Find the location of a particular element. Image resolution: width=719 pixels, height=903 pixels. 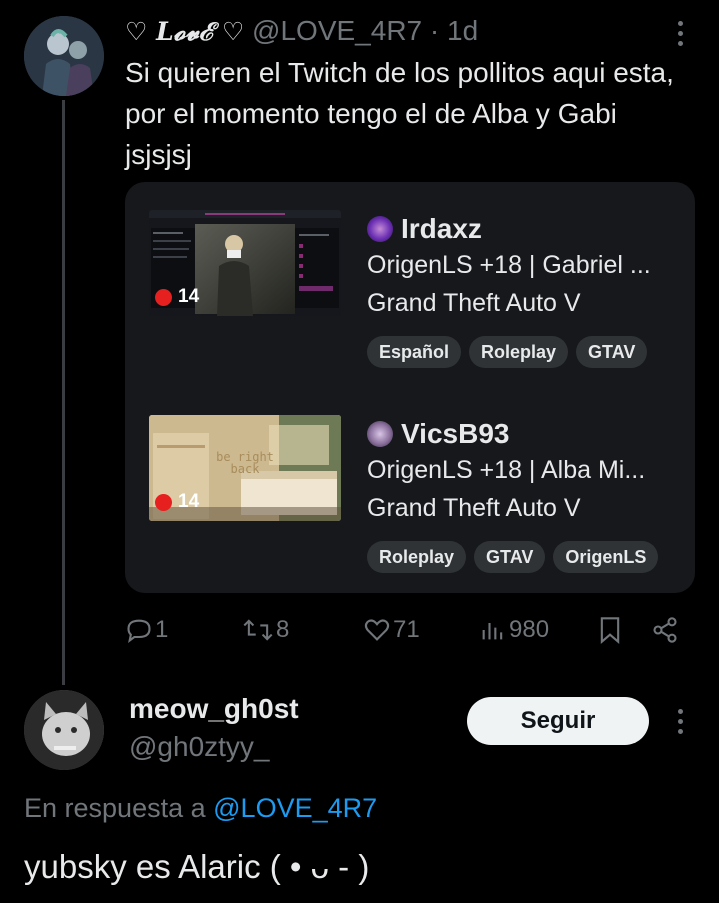

stream-thumbnail: 14 is located at coordinates (245, 263).